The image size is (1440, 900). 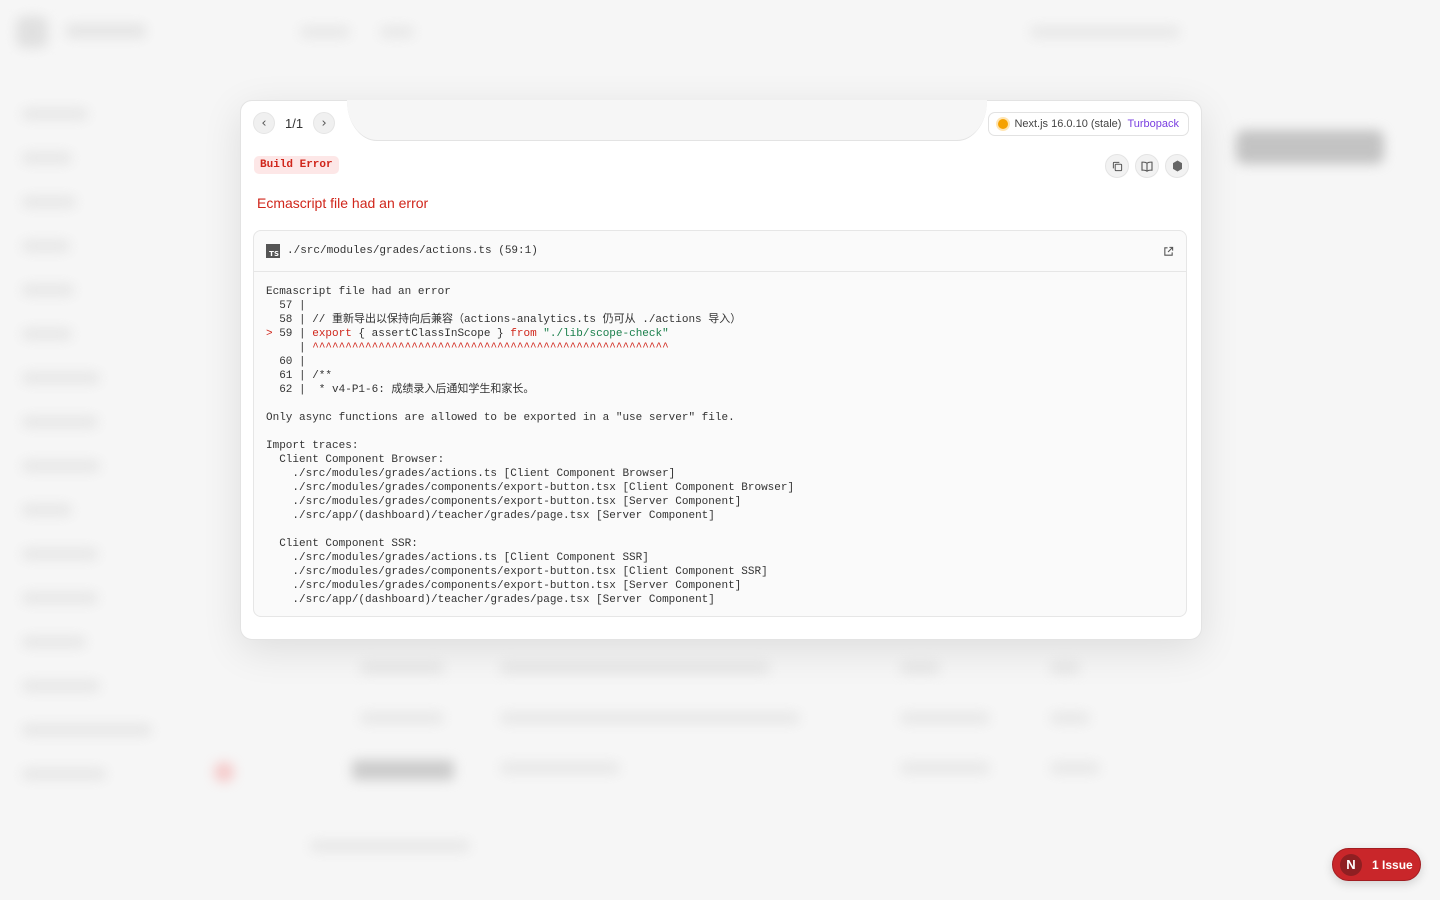 What do you see at coordinates (355, 460) in the screenshot?
I see `trace-group-browser-title: Client Component Browser:` at bounding box center [355, 460].